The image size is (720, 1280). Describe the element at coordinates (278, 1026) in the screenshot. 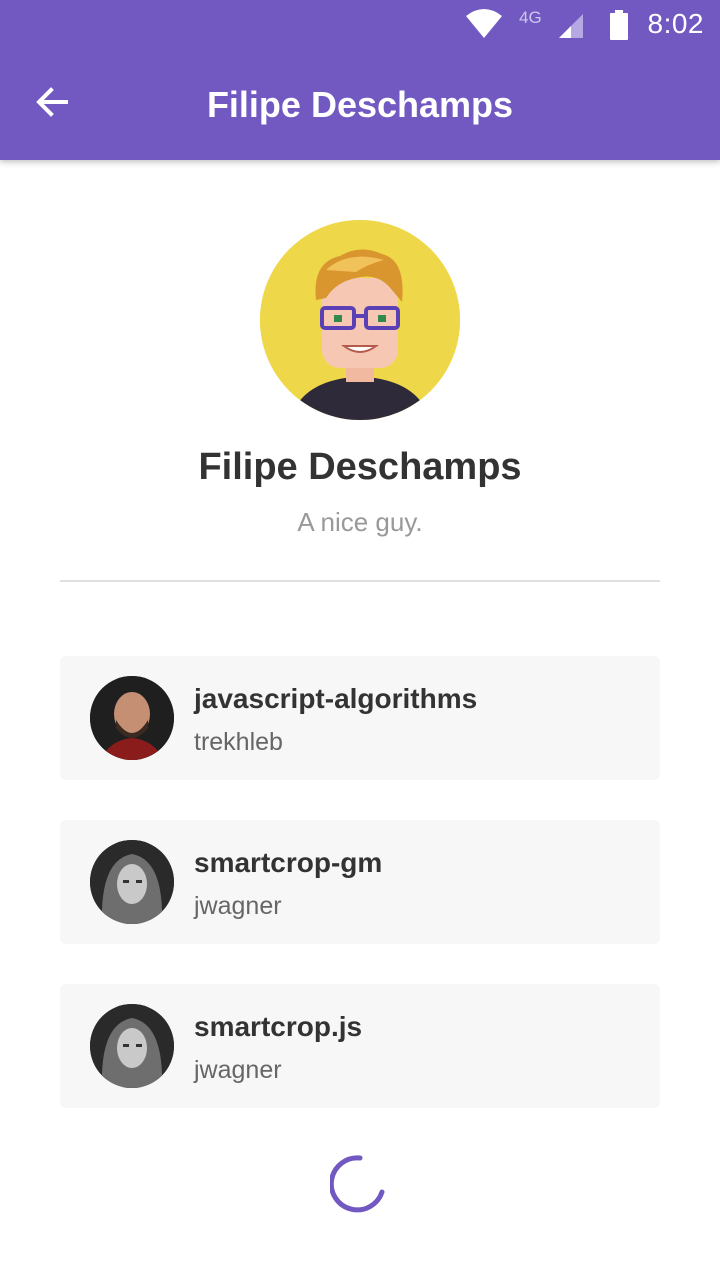

I see `repository-name: smartcrop.js` at that location.